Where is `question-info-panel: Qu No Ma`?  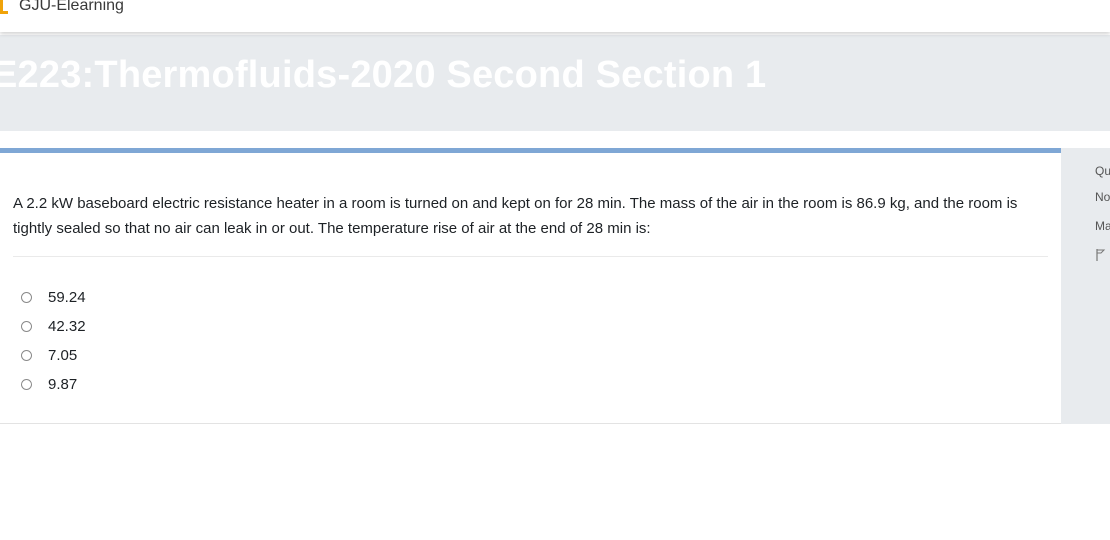 question-info-panel: Qu No Ma is located at coordinates (1085, 286).